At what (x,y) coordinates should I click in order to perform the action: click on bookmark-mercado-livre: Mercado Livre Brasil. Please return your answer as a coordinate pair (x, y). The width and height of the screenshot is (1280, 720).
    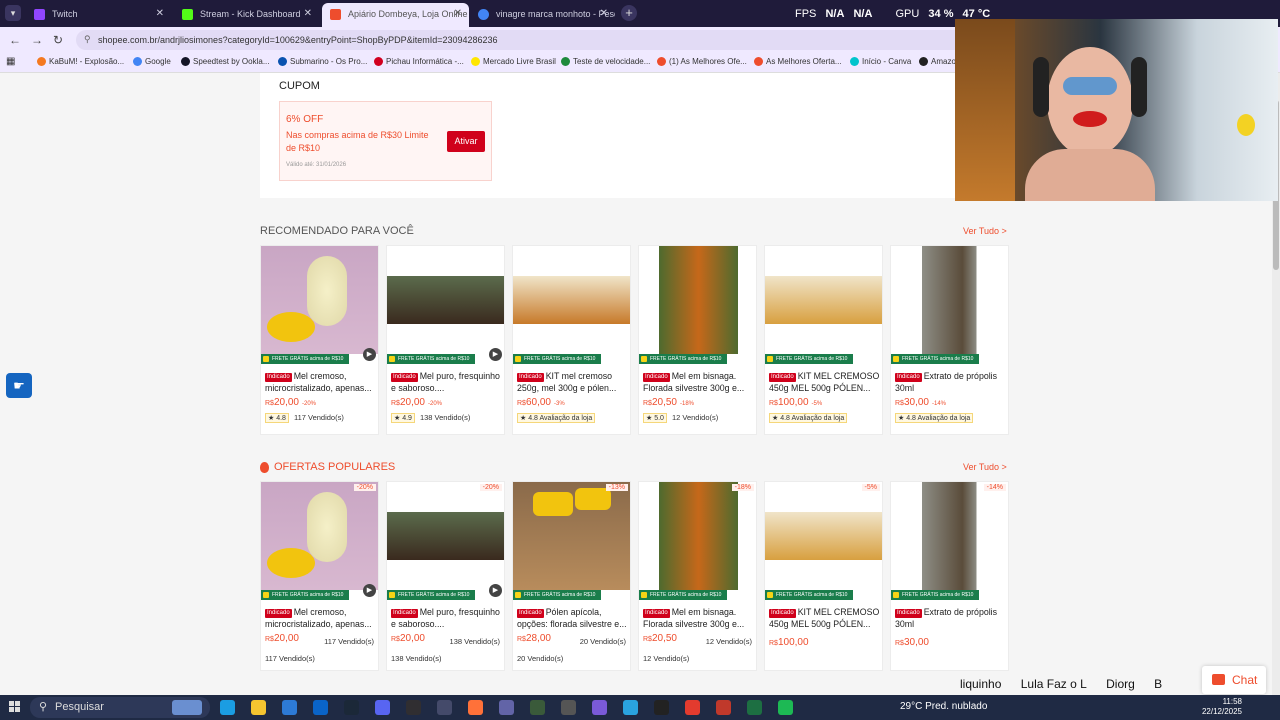
    Looking at the image, I should click on (513, 61).